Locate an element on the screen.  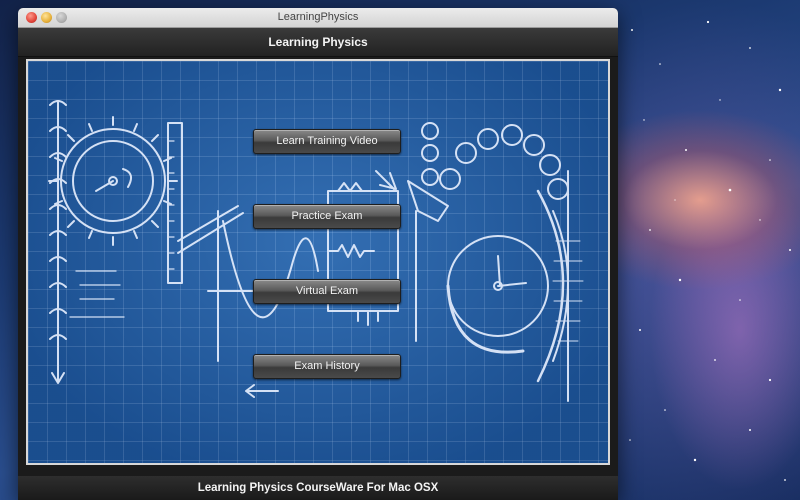
window-titlebar: LearningPhysics is located at coordinates (318, 18).